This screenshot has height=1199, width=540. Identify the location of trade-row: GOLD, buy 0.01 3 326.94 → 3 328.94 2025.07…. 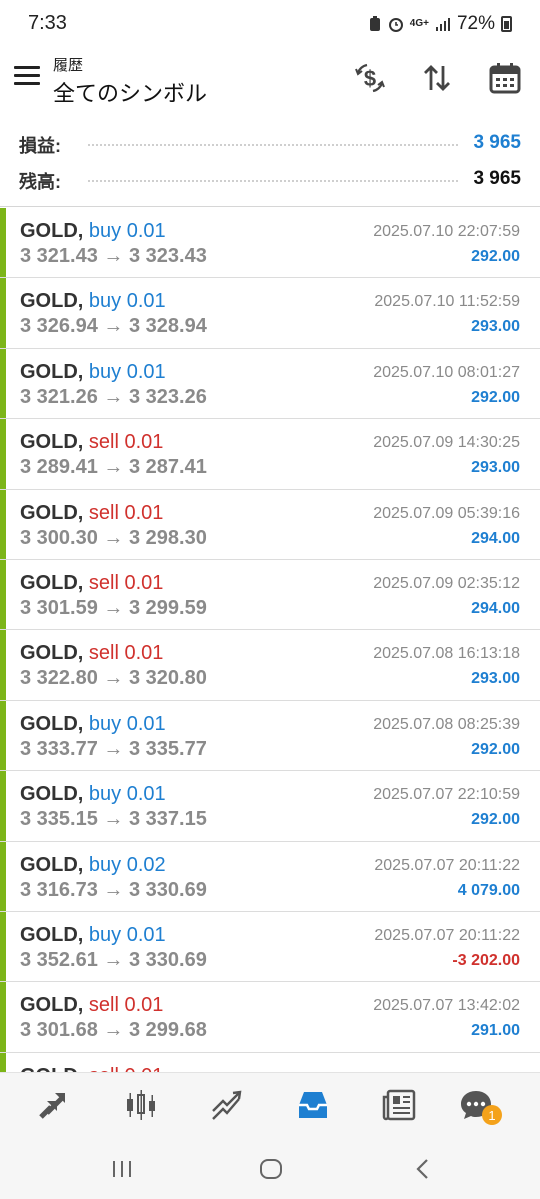
(270, 313).